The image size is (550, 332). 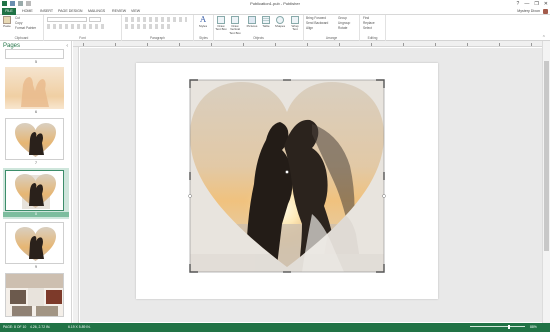 What do you see at coordinates (295, 28) in the screenshot?
I see `wrap-text-label: Wrap Text` at bounding box center [295, 28].